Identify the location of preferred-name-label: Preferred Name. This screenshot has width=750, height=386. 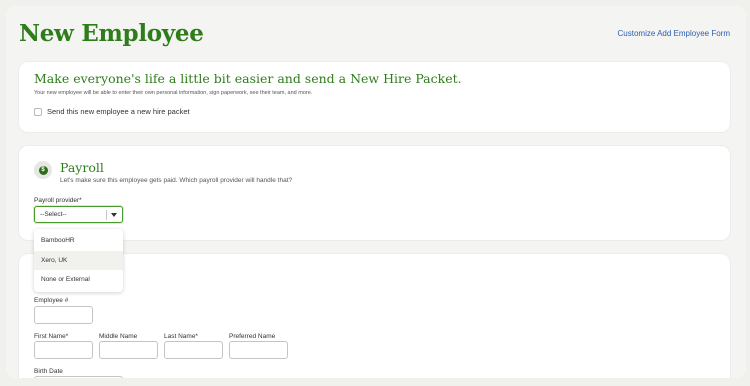
(252, 336).